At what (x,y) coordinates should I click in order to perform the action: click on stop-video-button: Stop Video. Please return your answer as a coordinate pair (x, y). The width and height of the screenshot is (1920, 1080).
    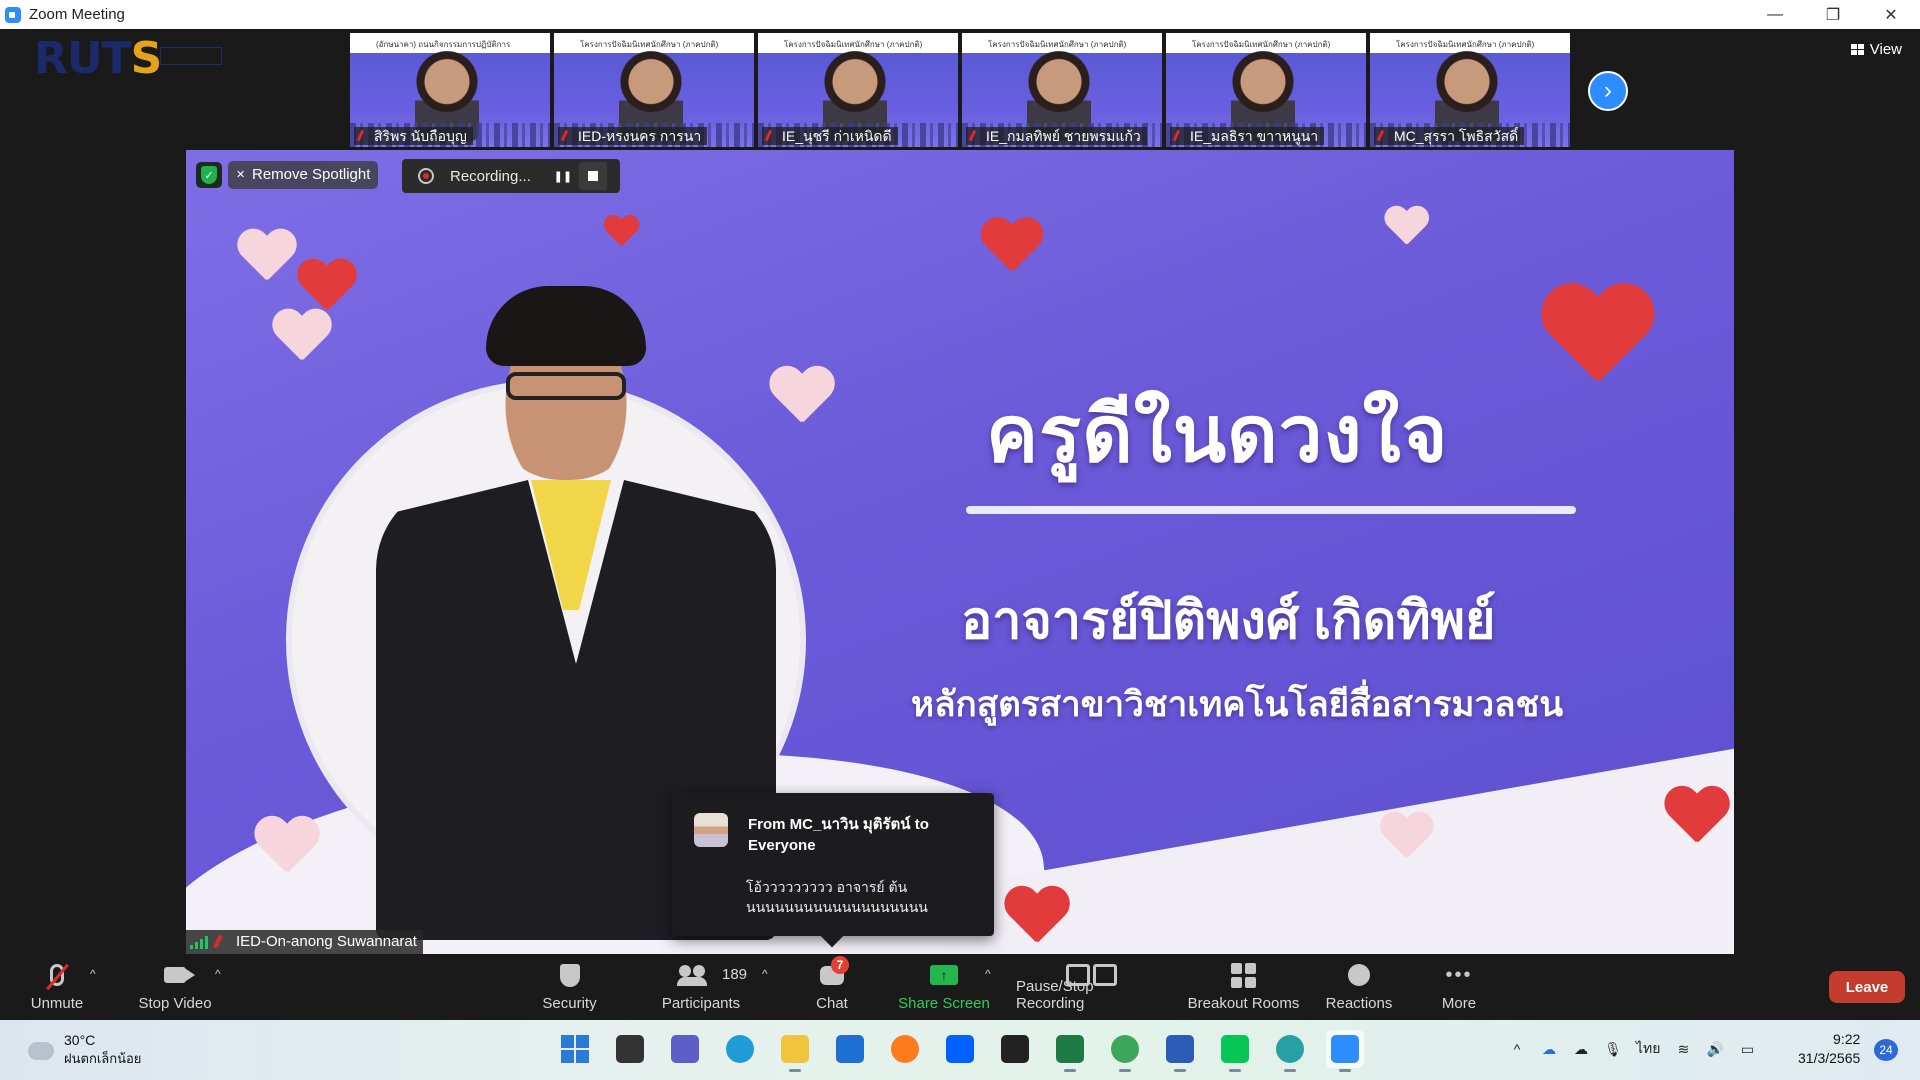
    Looking at the image, I should click on (175, 987).